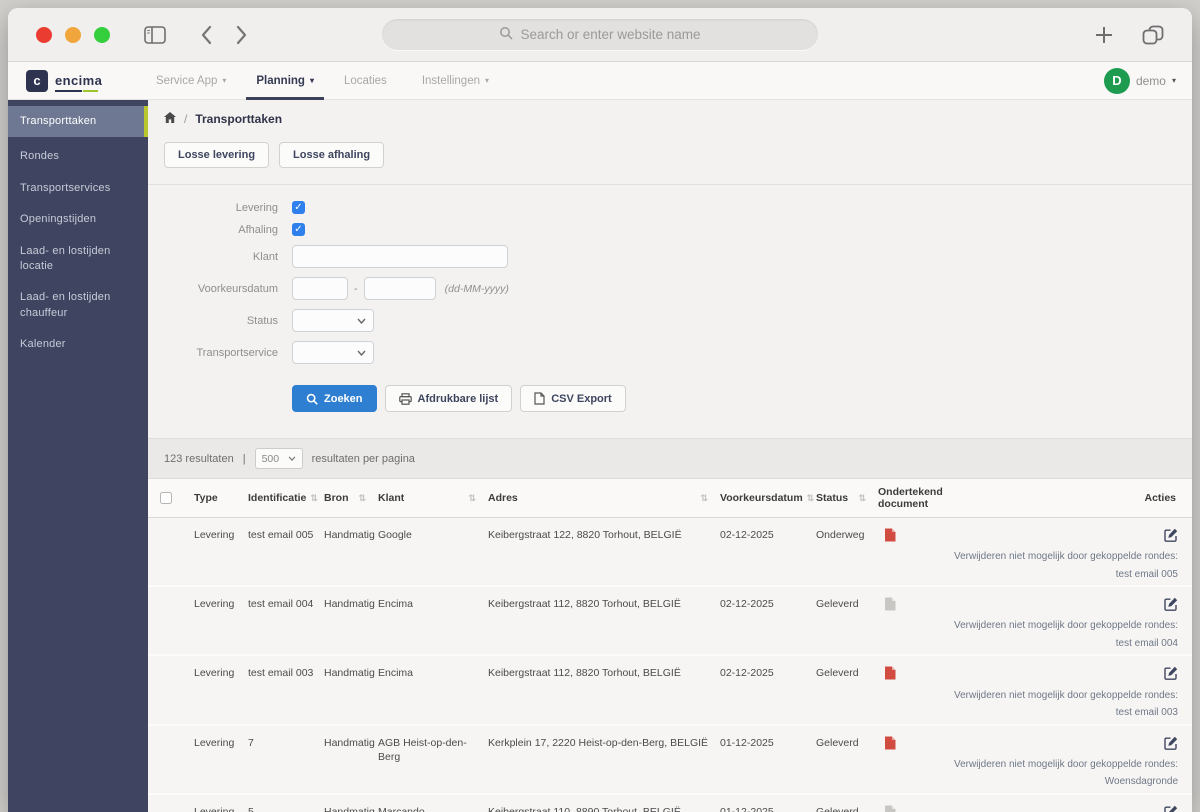  I want to click on cell-identificatie: 5, so click(251, 808).